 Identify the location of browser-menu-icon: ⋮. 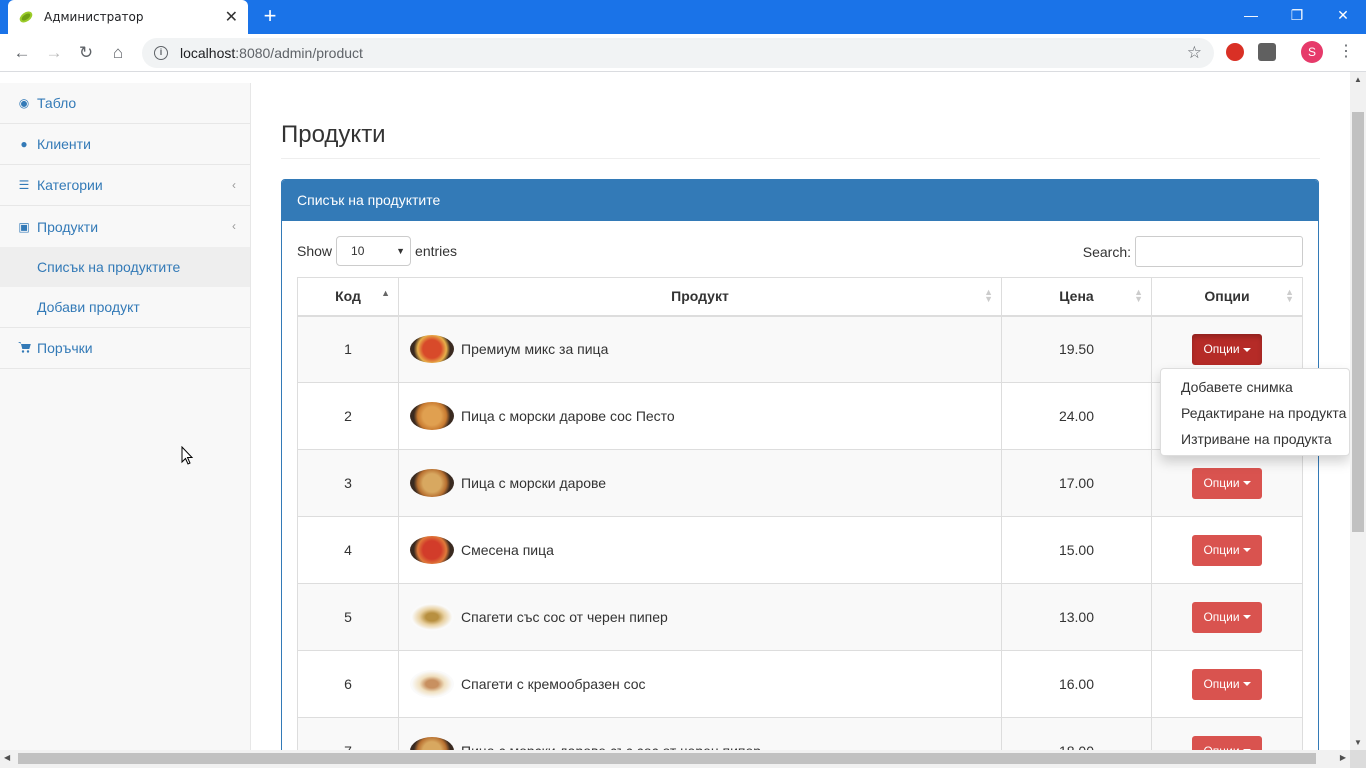
(1346, 52).